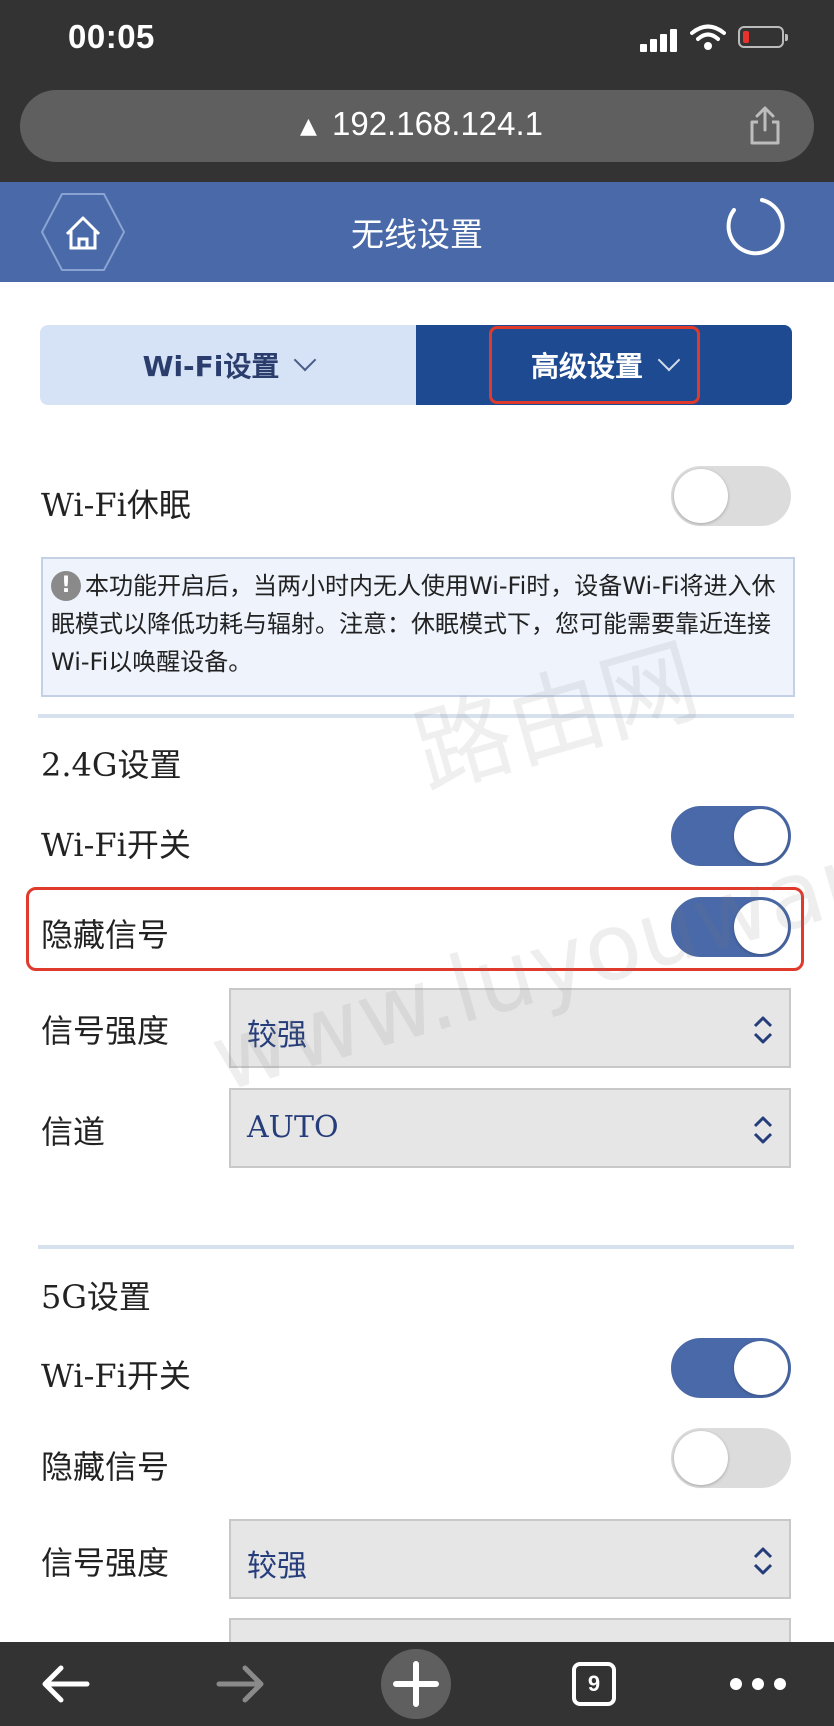 This screenshot has height=1726, width=834. I want to click on plus-icon, so click(416, 1684).